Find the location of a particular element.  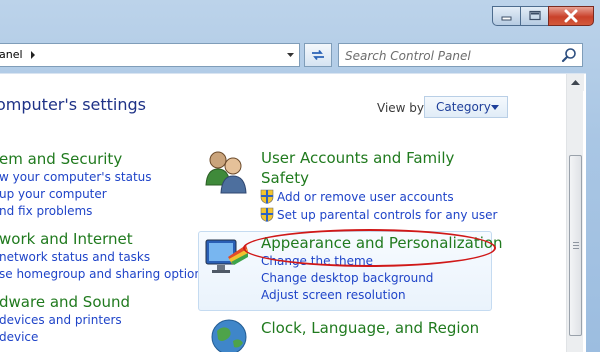

search-input is located at coordinates (450, 55).